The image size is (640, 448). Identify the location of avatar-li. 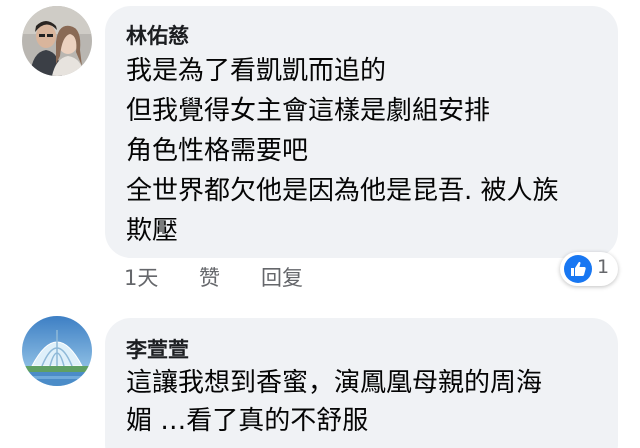
(57, 351).